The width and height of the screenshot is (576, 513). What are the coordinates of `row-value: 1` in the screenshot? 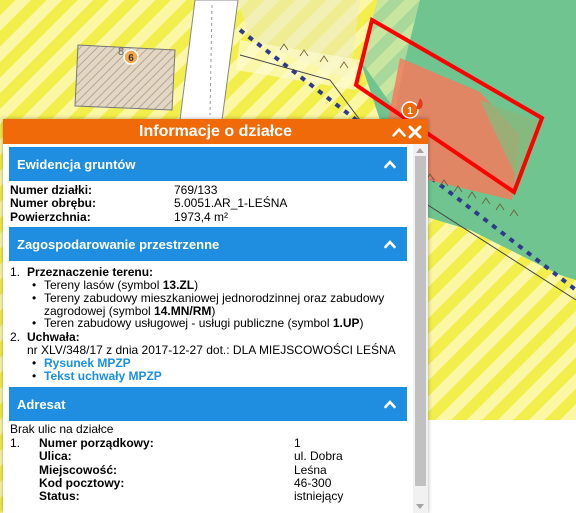 It's located at (297, 442).